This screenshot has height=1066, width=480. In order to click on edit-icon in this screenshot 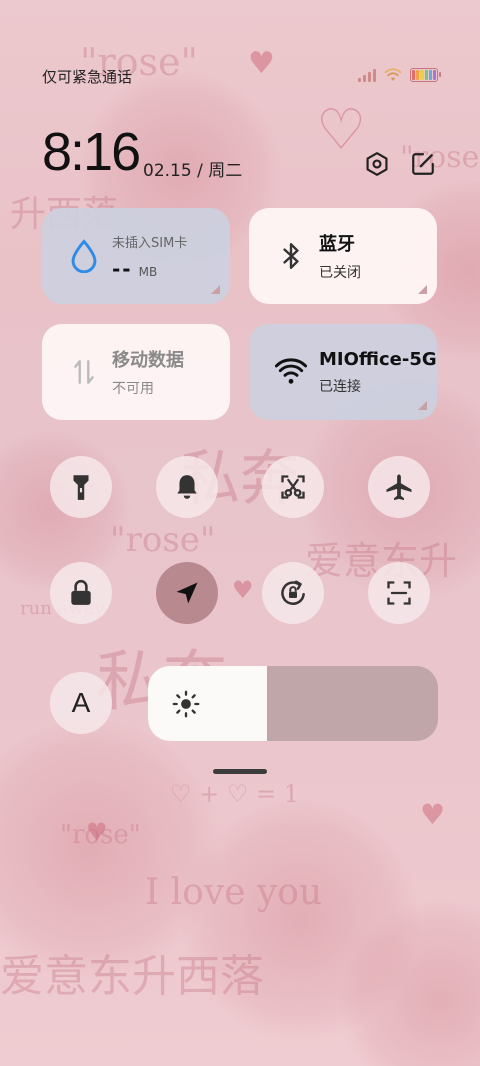, I will do `click(423, 164)`.